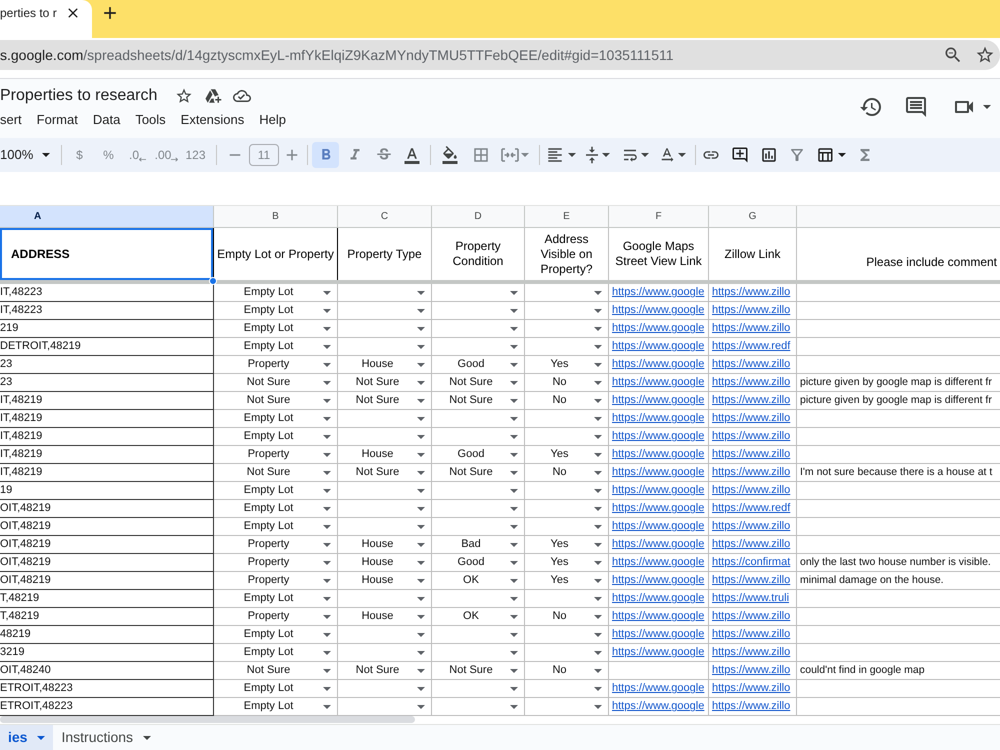  I want to click on menu-item: Extensions, so click(212, 120).